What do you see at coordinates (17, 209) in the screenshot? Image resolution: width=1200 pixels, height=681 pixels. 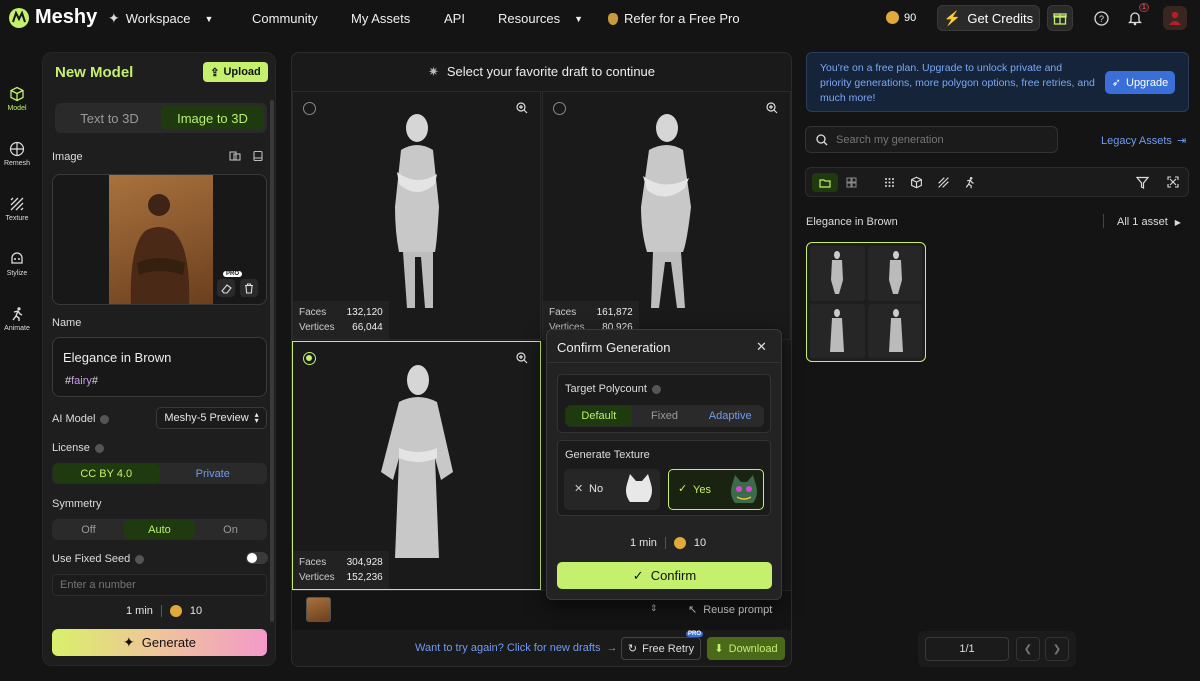 I see `rail-texture: Texture` at bounding box center [17, 209].